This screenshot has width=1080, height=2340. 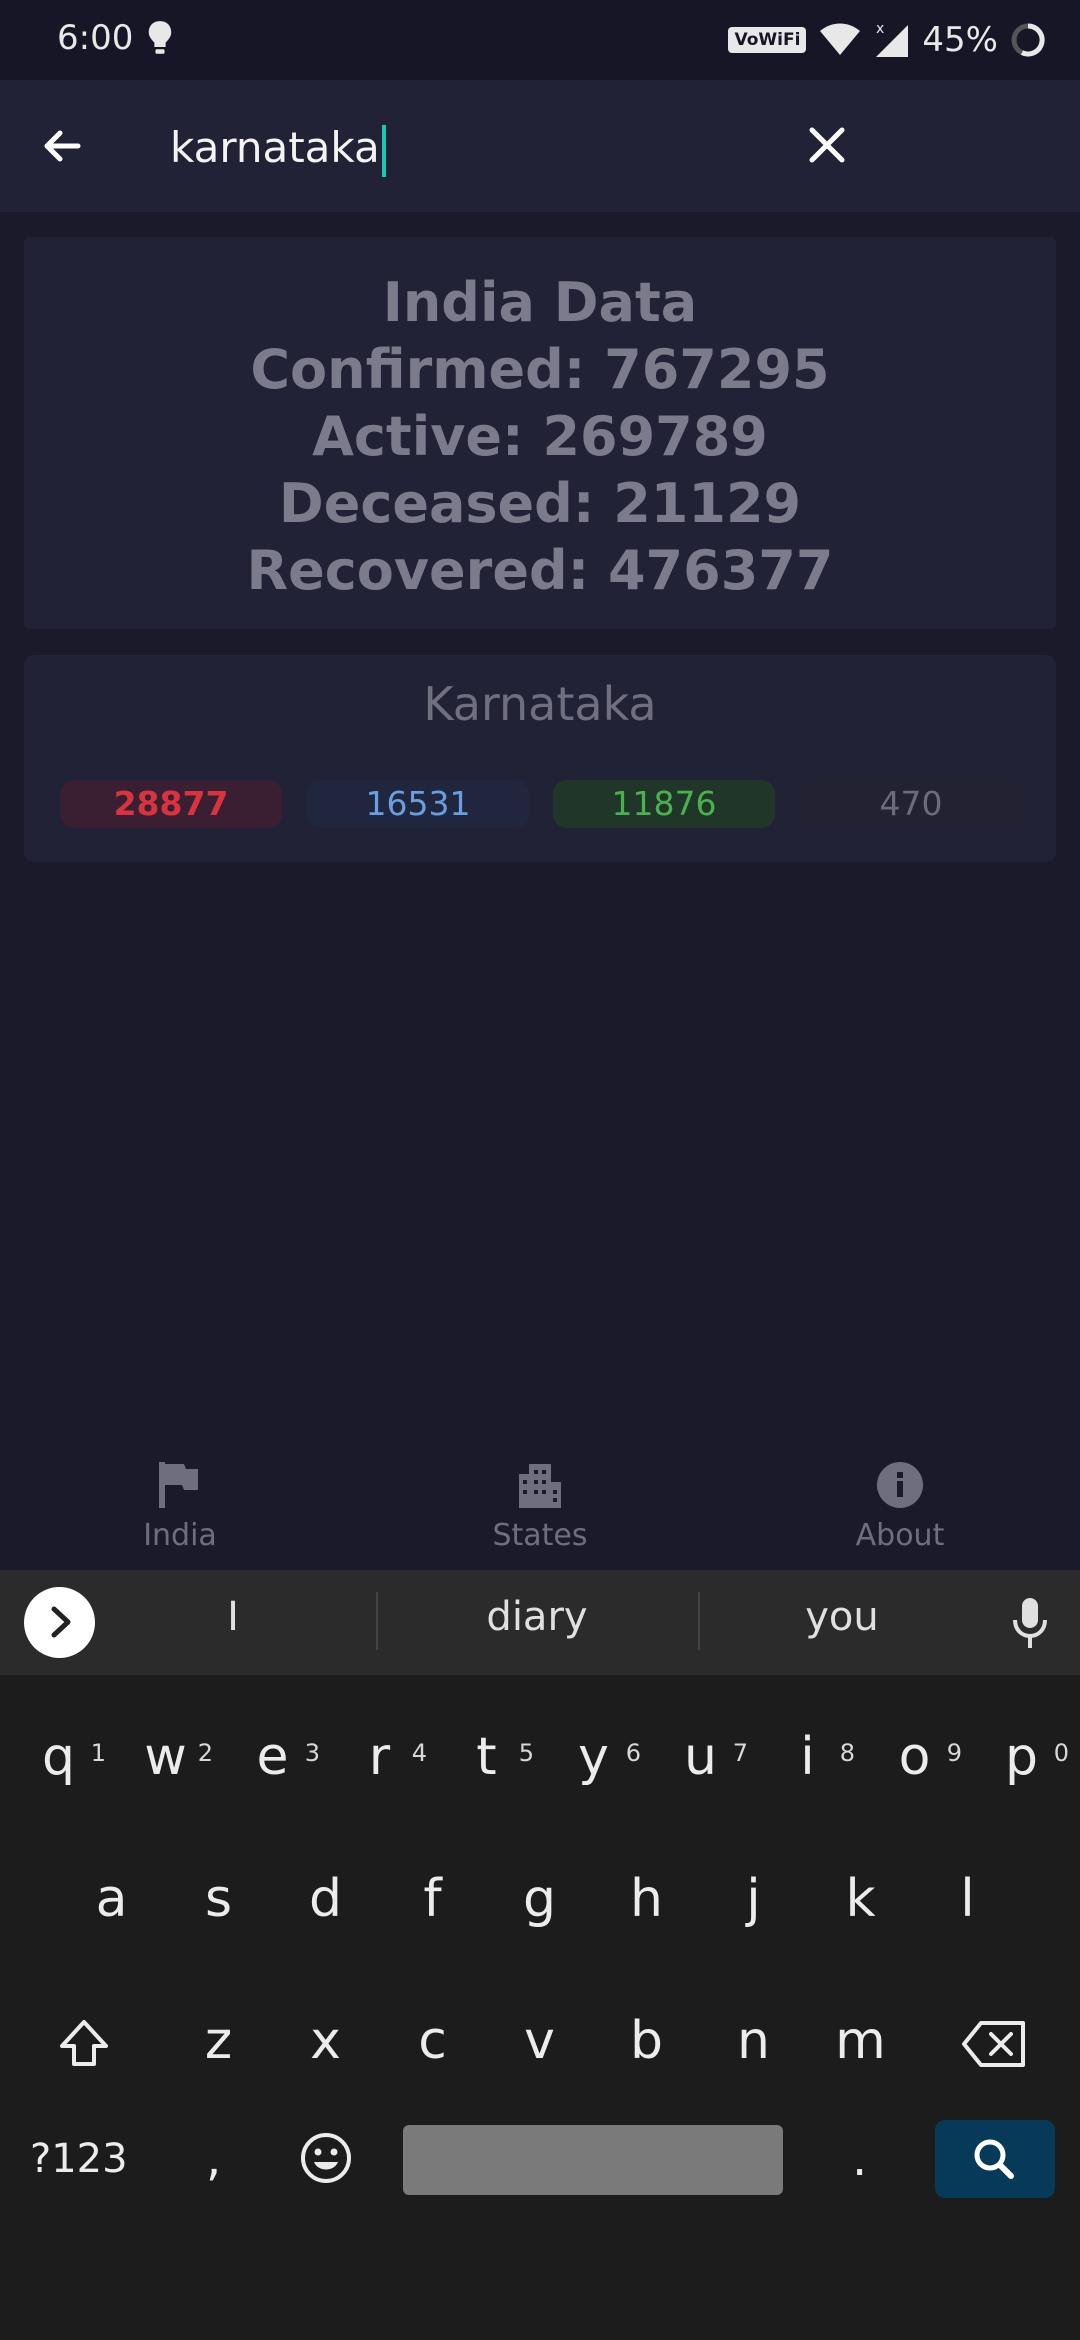 I want to click on key-m: m, so click(x=860, y=2041).